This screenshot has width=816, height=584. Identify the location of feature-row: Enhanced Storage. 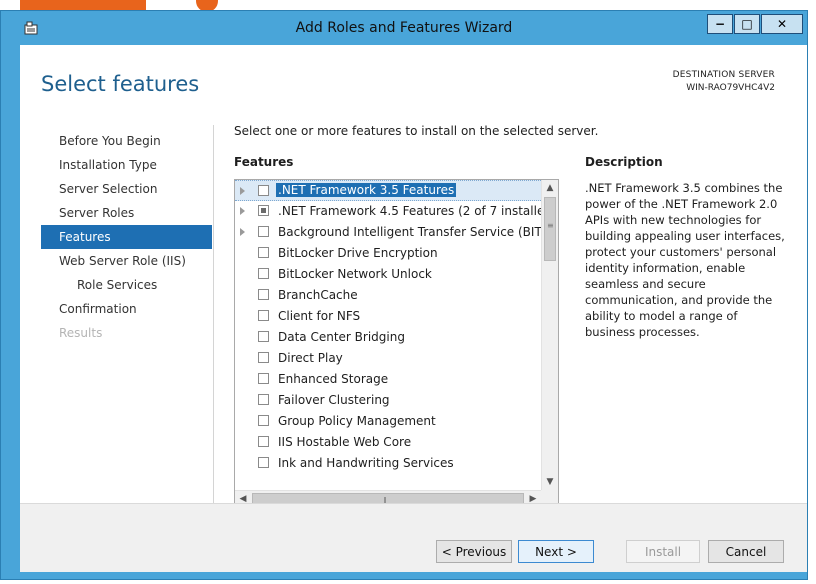
(388, 379).